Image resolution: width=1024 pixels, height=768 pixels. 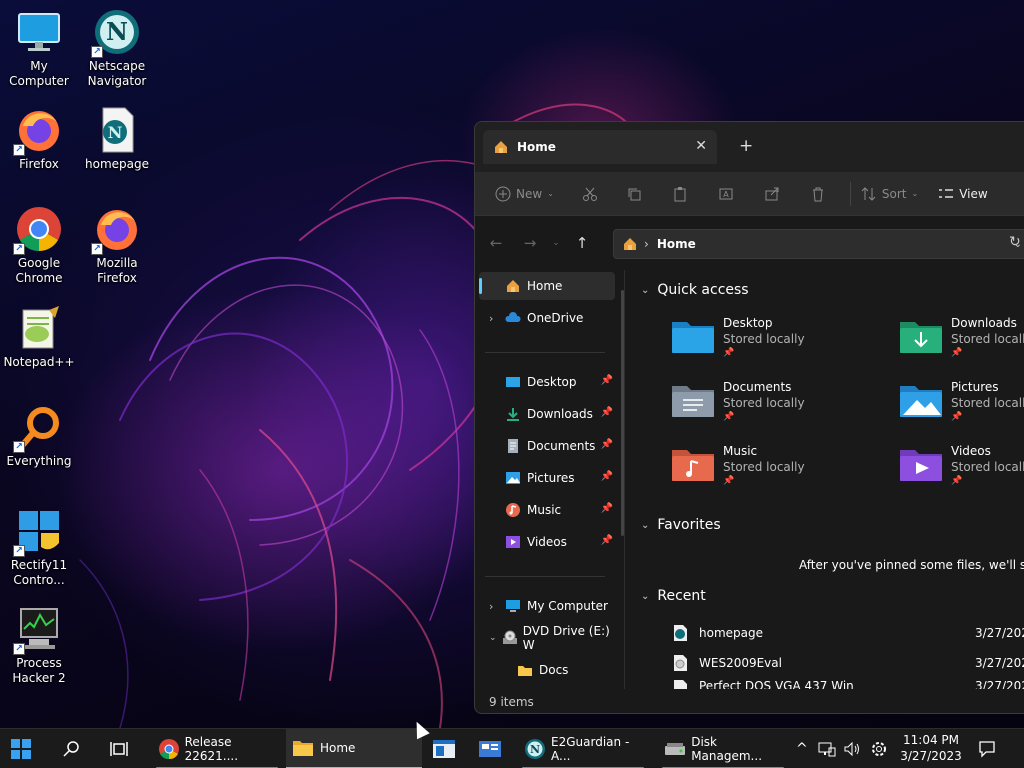 What do you see at coordinates (39, 245) in the screenshot?
I see `desktop-icon-google-chrome: ↗ Google Chrome` at bounding box center [39, 245].